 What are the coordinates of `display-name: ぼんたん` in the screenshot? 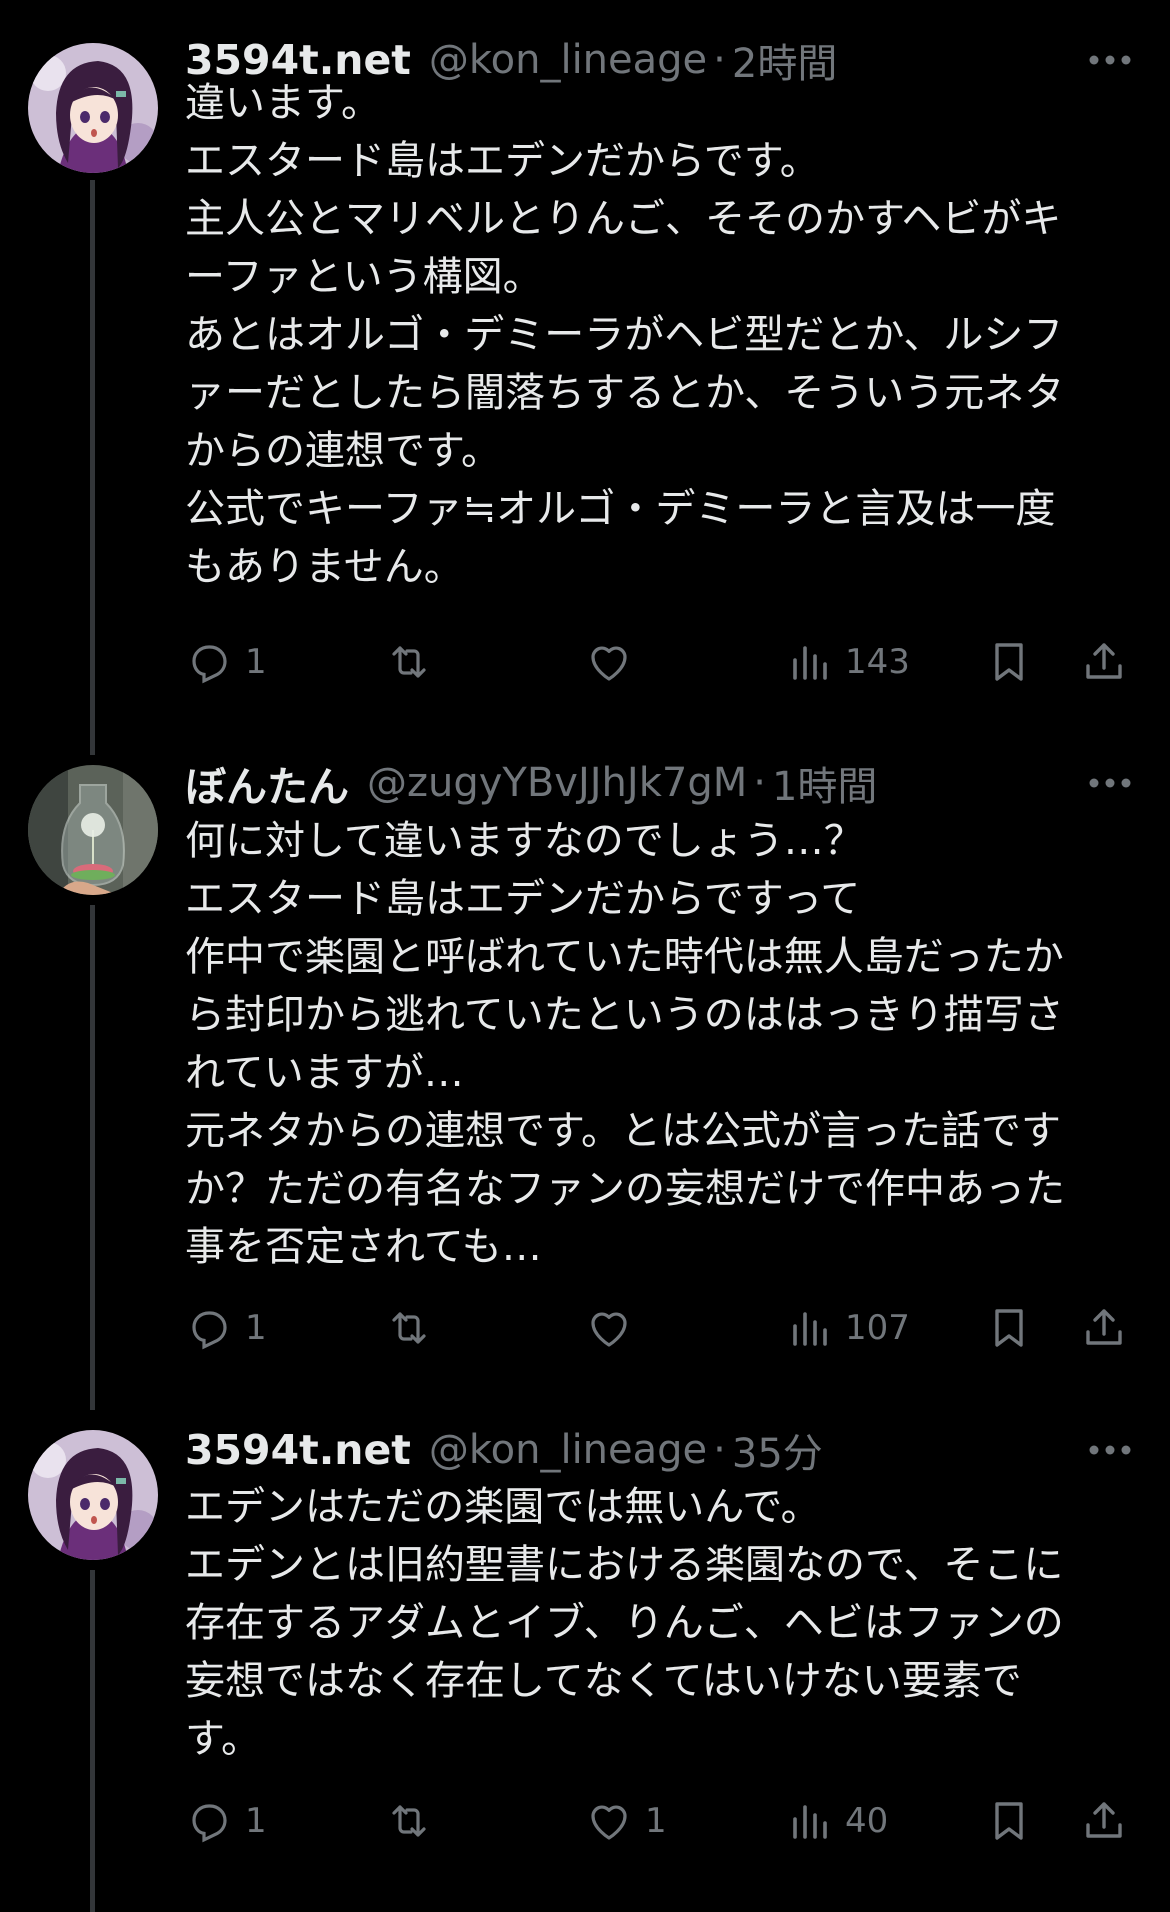 It's located at (267, 783).